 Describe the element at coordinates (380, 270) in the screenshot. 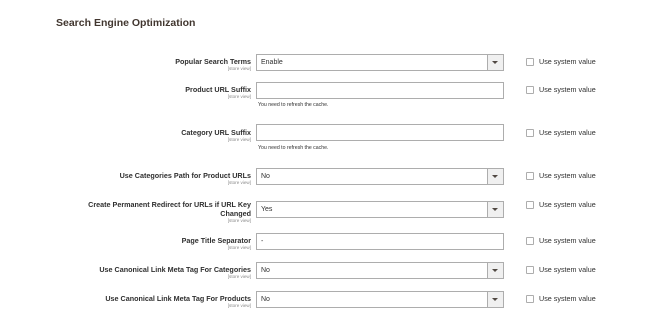

I see `canonical-categories-select: No` at that location.